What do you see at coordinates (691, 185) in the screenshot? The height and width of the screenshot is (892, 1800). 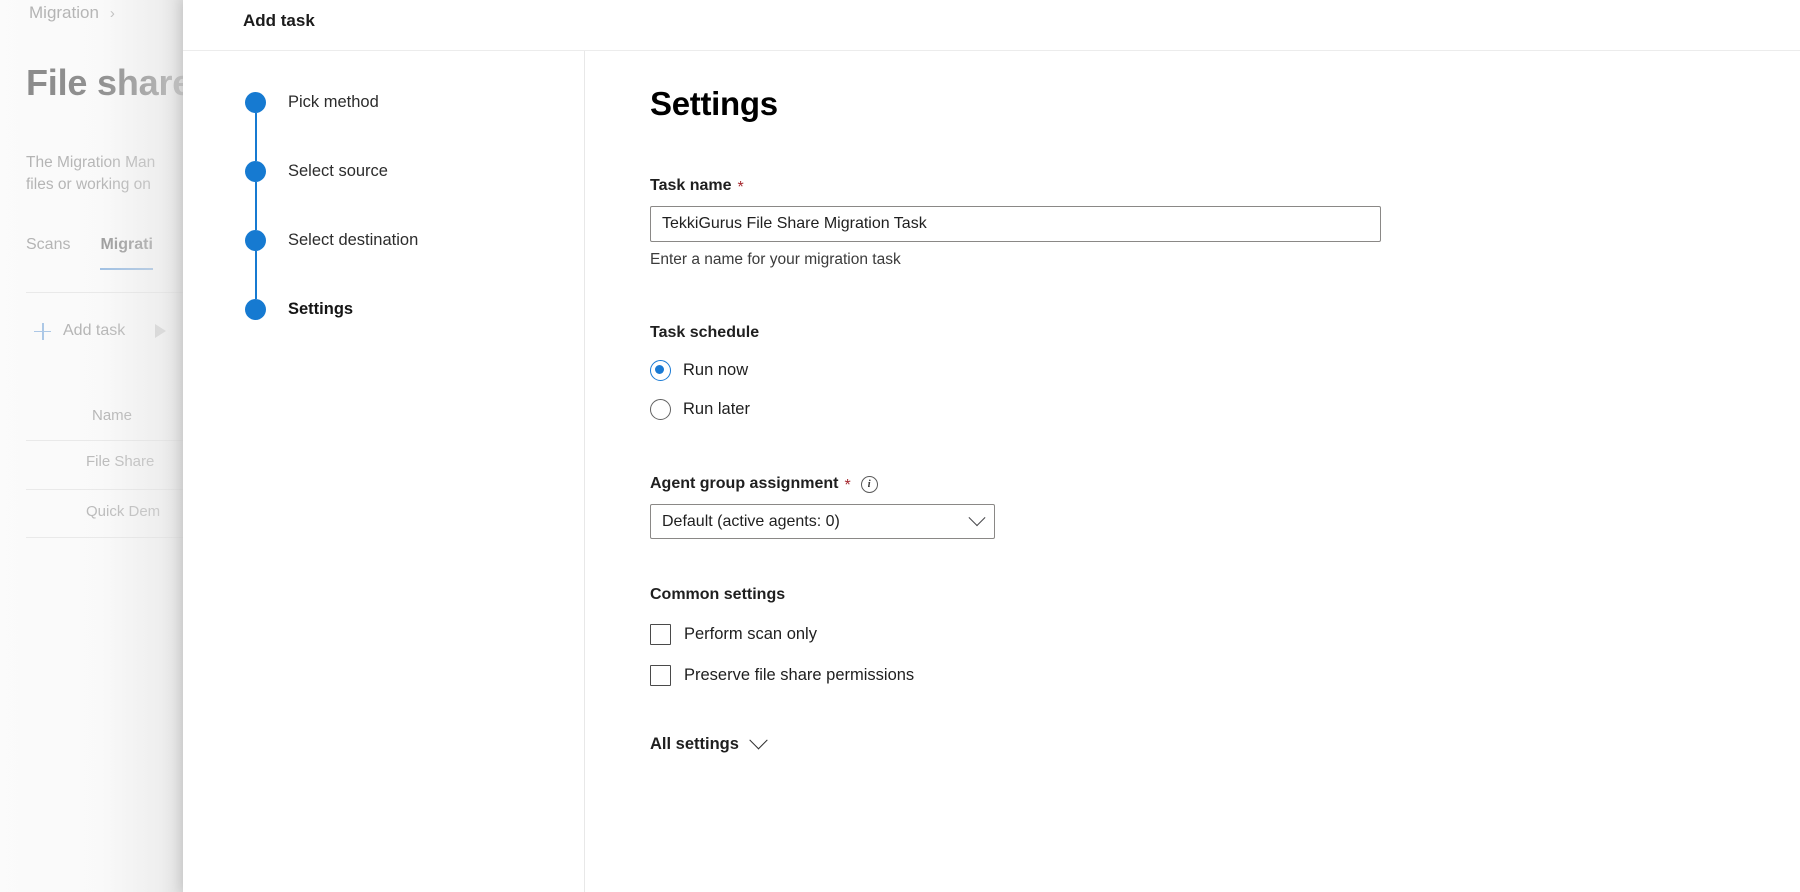 I see `task-name-label: Task name` at bounding box center [691, 185].